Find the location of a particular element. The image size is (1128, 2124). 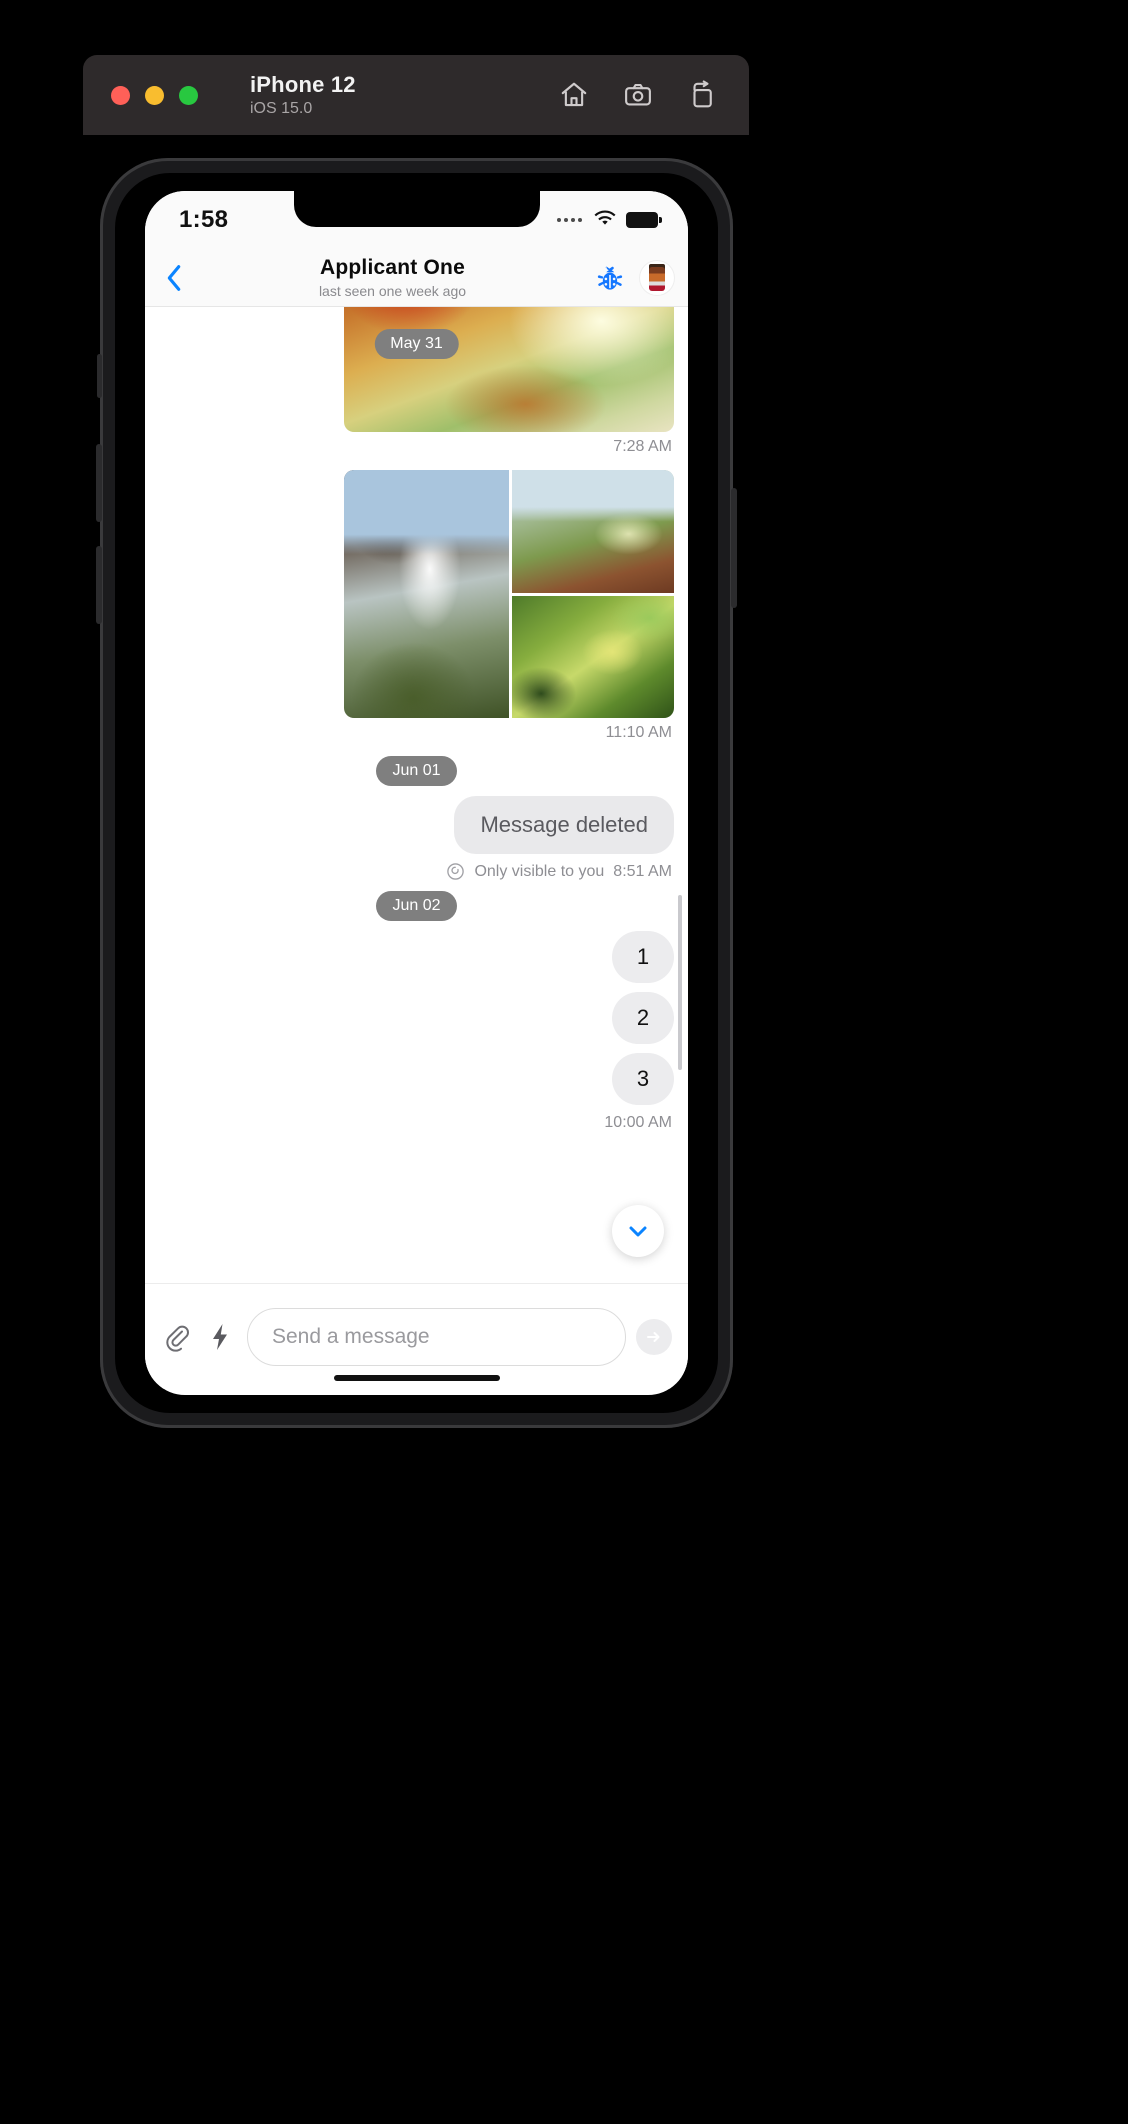

date-chip: Jun 01 is located at coordinates (416, 771).